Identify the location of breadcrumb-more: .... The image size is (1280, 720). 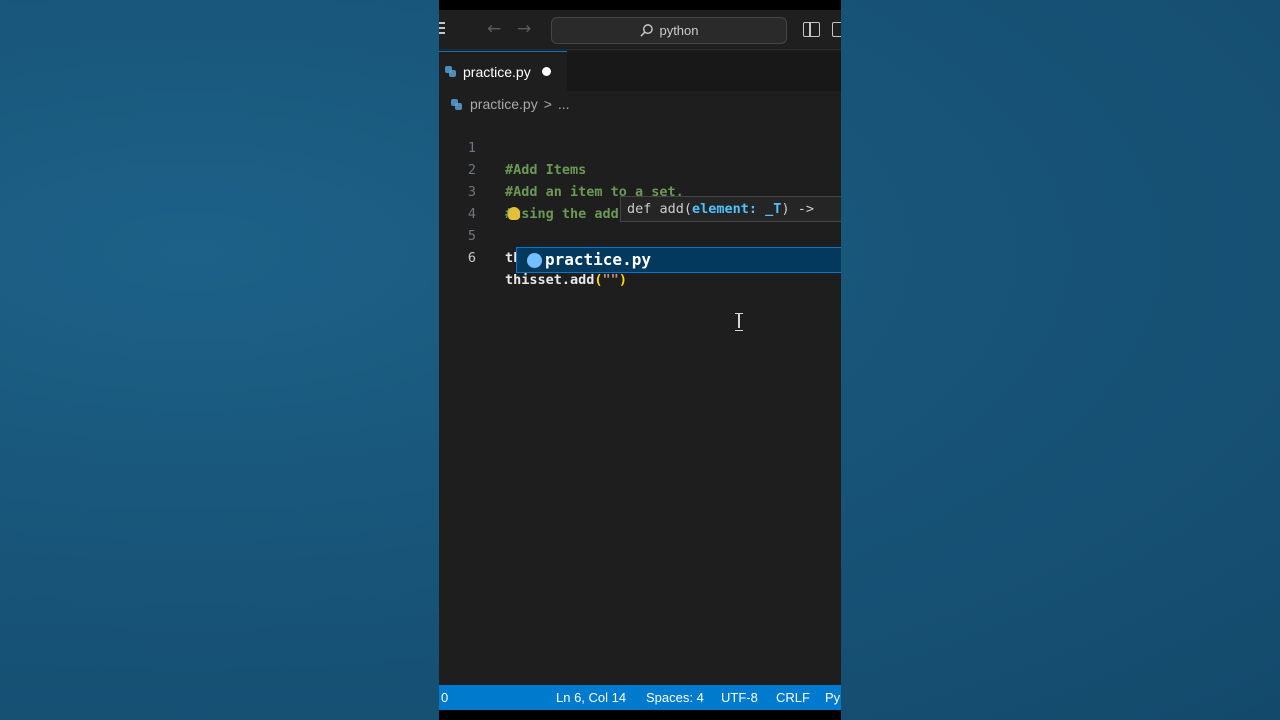
(564, 104).